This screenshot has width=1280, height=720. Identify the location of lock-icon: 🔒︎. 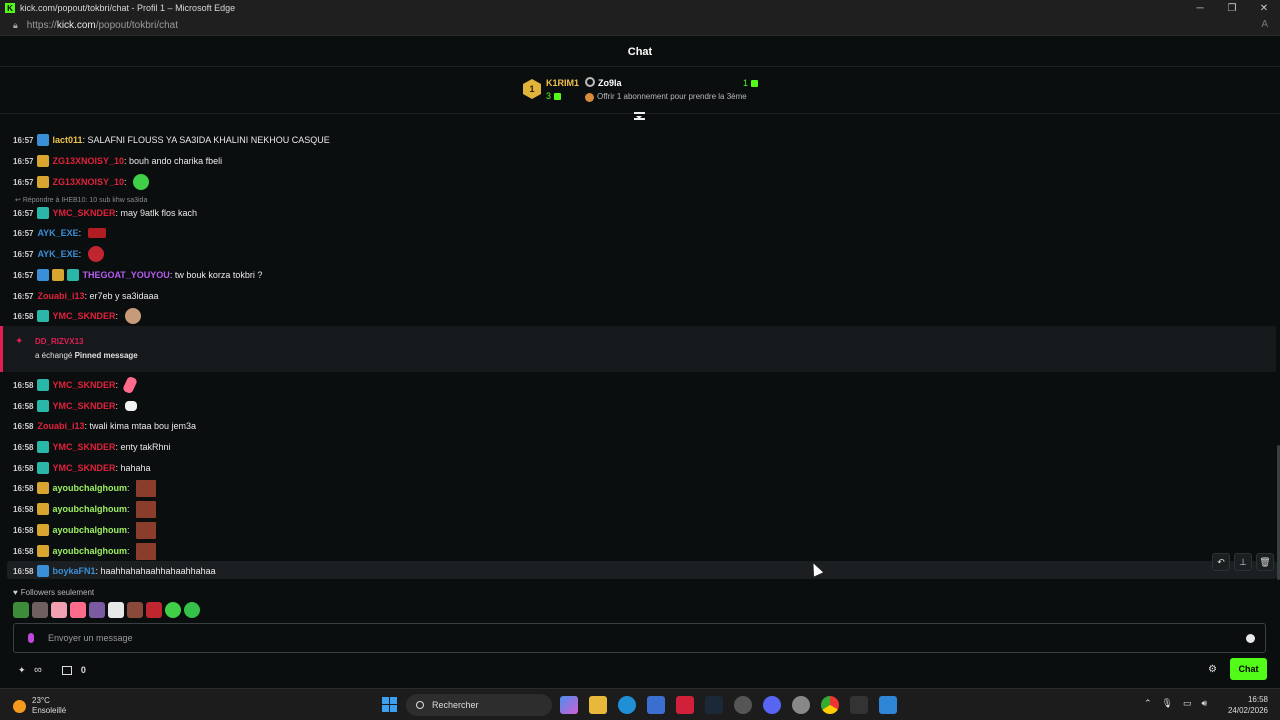
(15, 25).